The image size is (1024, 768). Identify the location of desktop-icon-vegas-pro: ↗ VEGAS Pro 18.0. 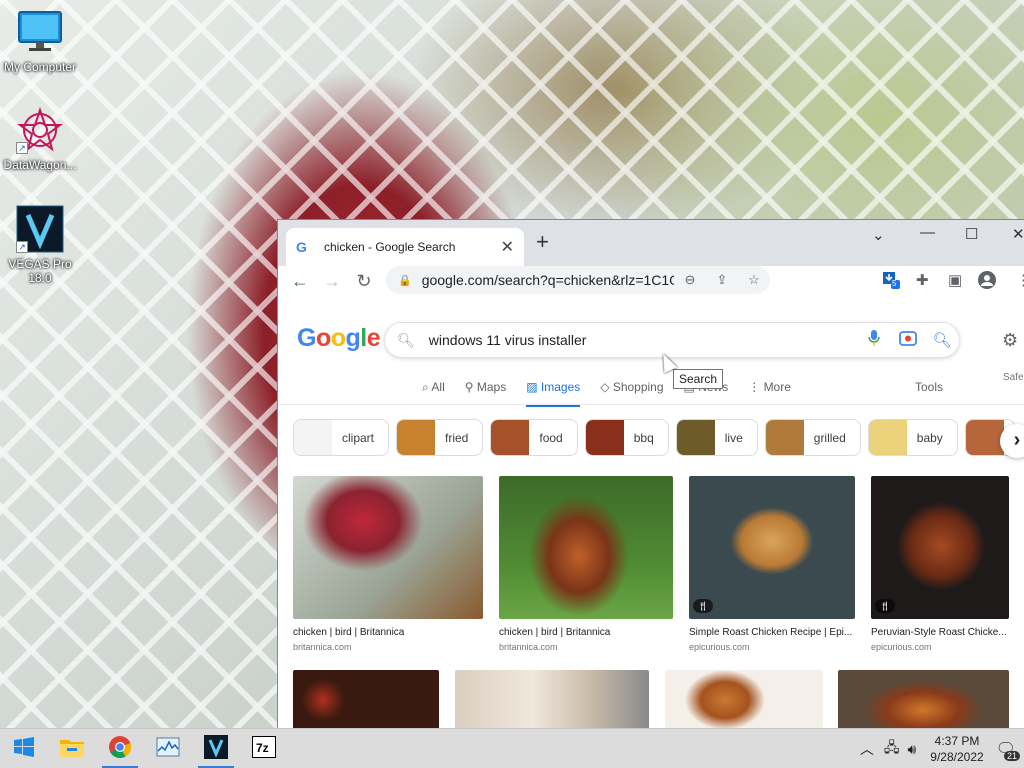
(40, 245).